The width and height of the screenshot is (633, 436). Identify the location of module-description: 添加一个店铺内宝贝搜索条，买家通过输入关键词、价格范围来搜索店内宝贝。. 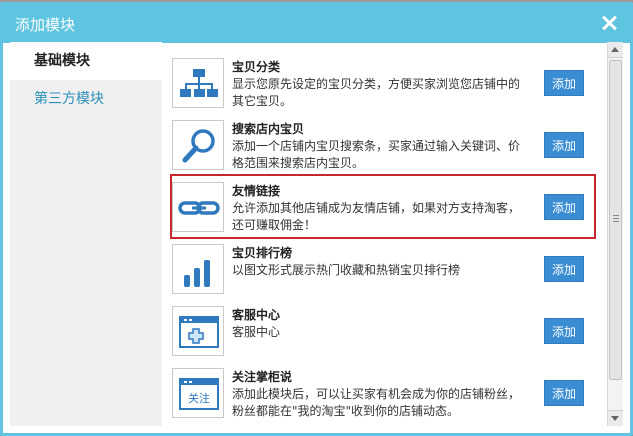
(376, 154).